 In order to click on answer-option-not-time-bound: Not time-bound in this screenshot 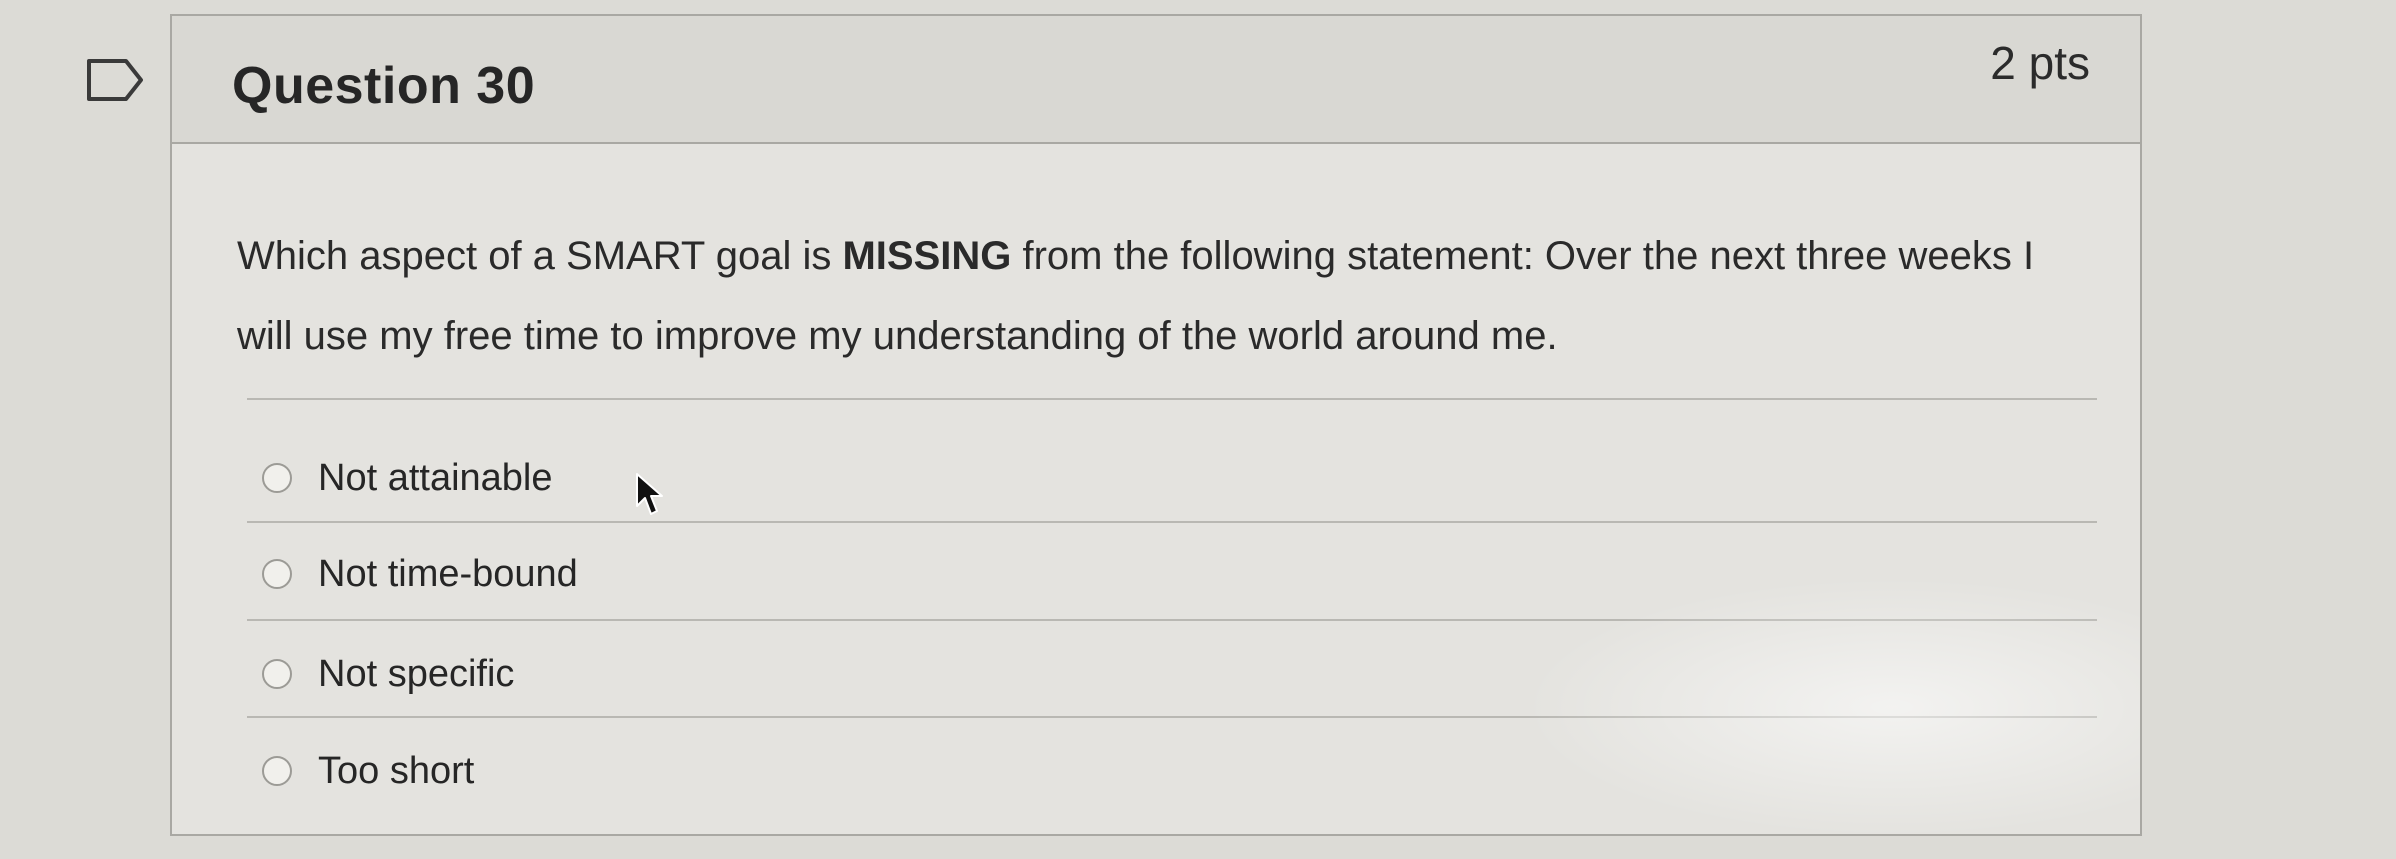, I will do `click(420, 574)`.